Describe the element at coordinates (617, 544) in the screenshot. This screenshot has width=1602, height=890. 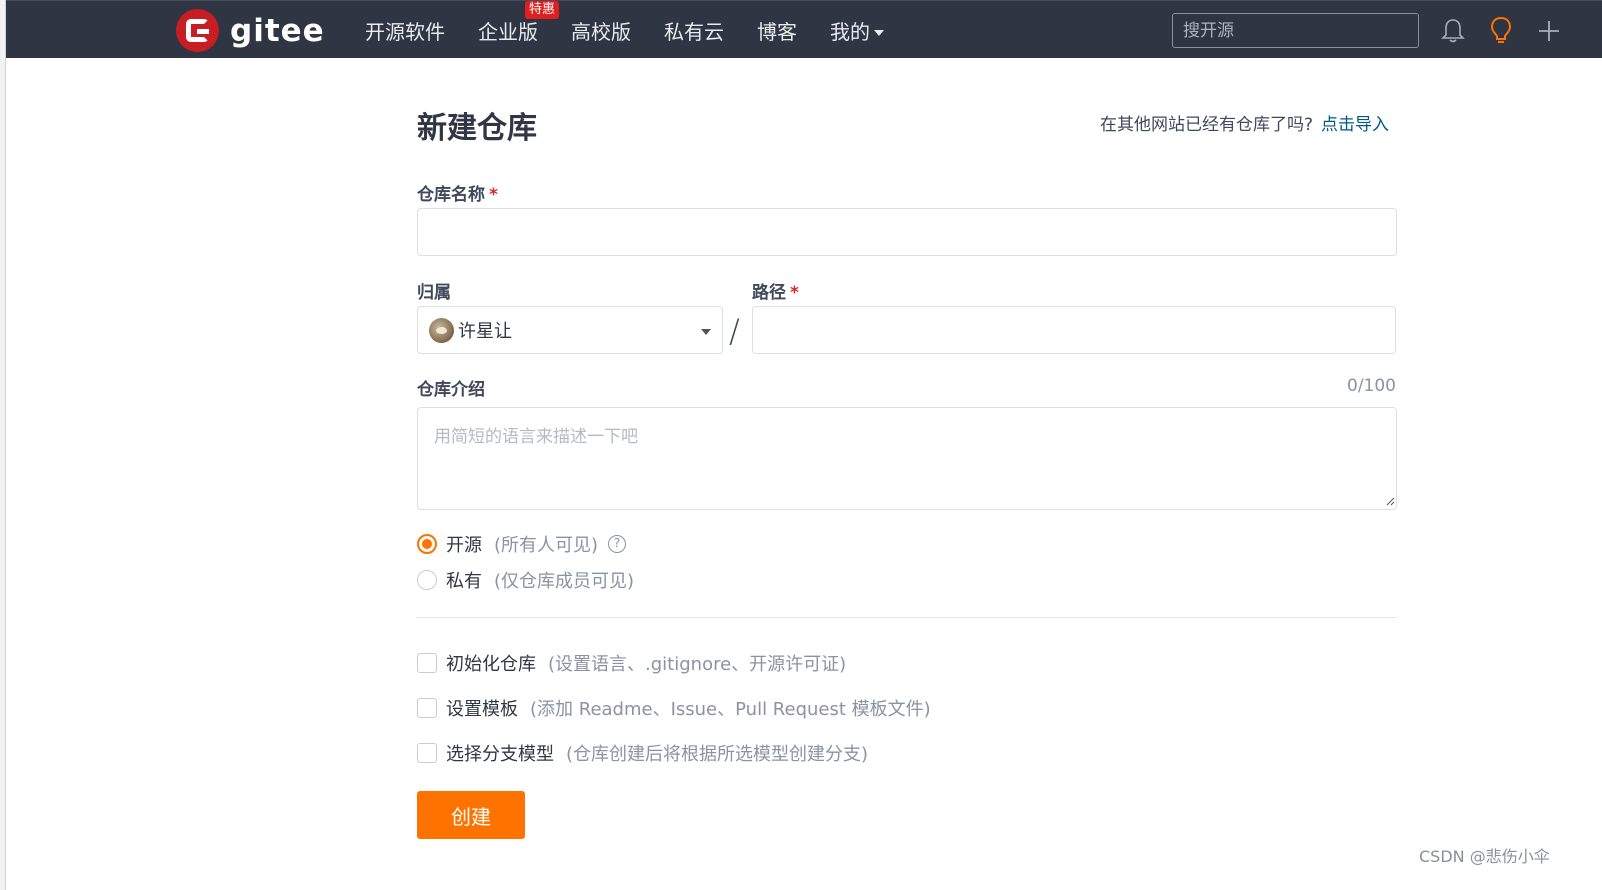
I see `help-circle-icon: ?` at that location.